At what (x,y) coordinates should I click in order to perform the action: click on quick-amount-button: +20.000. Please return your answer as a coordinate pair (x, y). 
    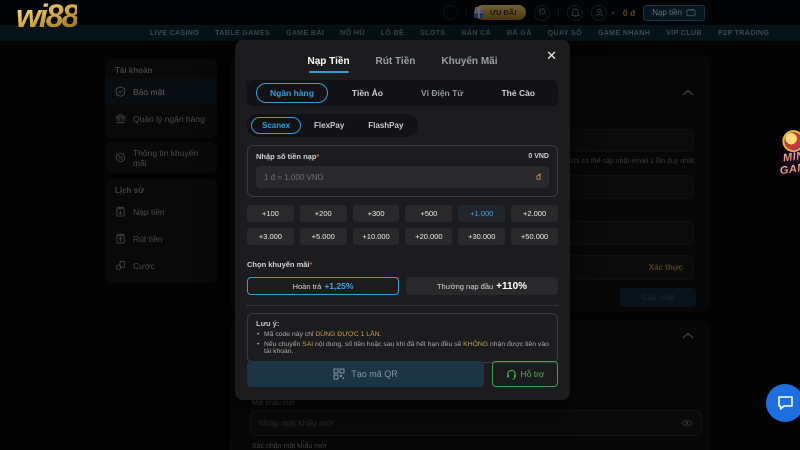
    Looking at the image, I should click on (429, 236).